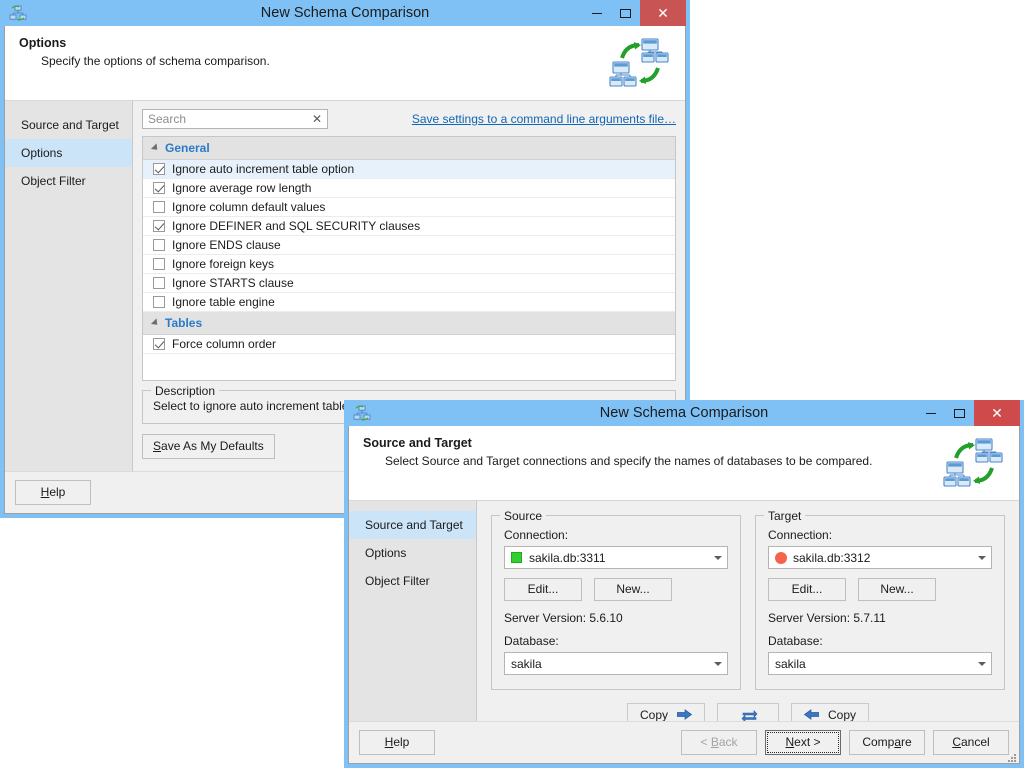  I want to click on cancel-button: Cancel, so click(971, 742).